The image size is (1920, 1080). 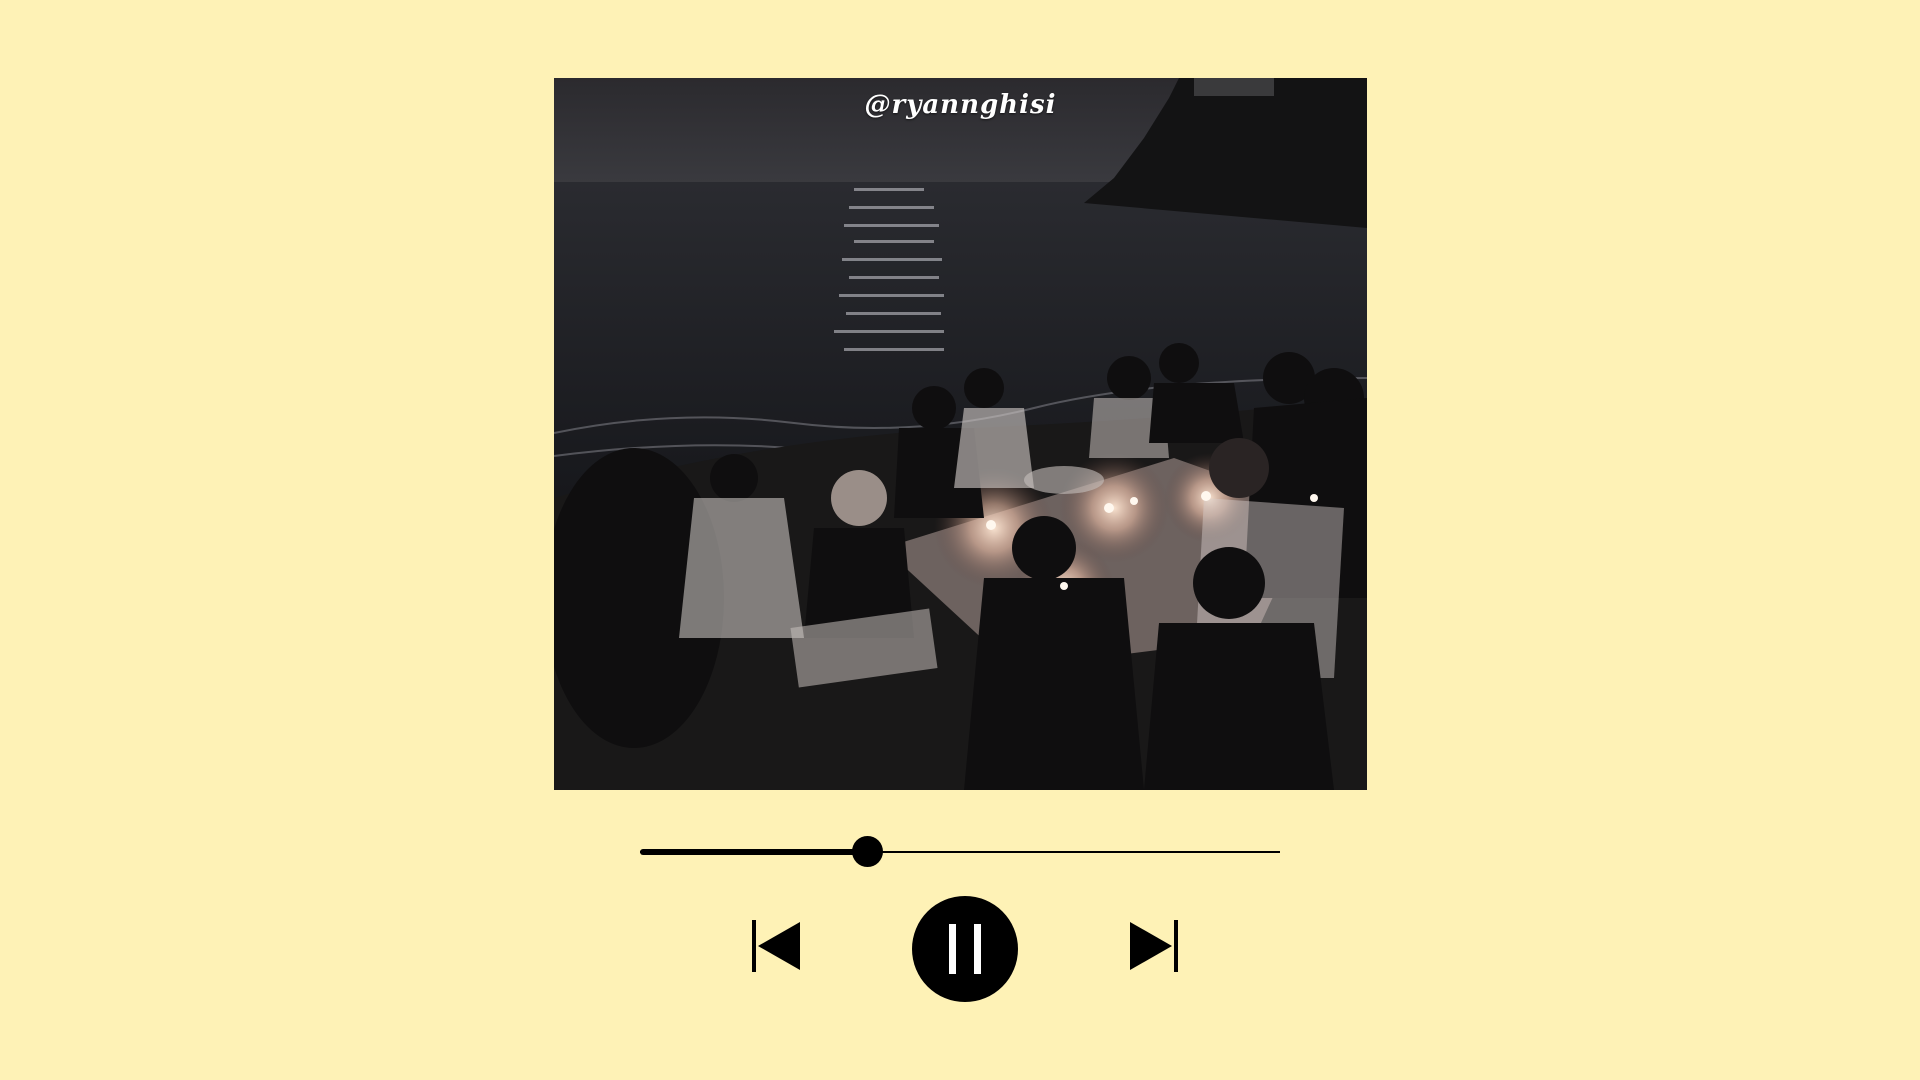 I want to click on progress-bar, so click(x=960, y=852).